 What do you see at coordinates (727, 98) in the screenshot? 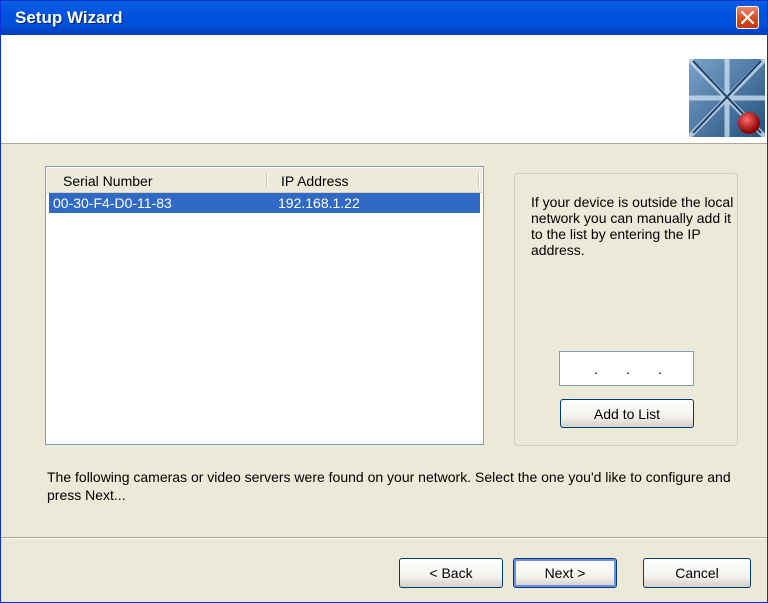
I see `wizard-logo` at bounding box center [727, 98].